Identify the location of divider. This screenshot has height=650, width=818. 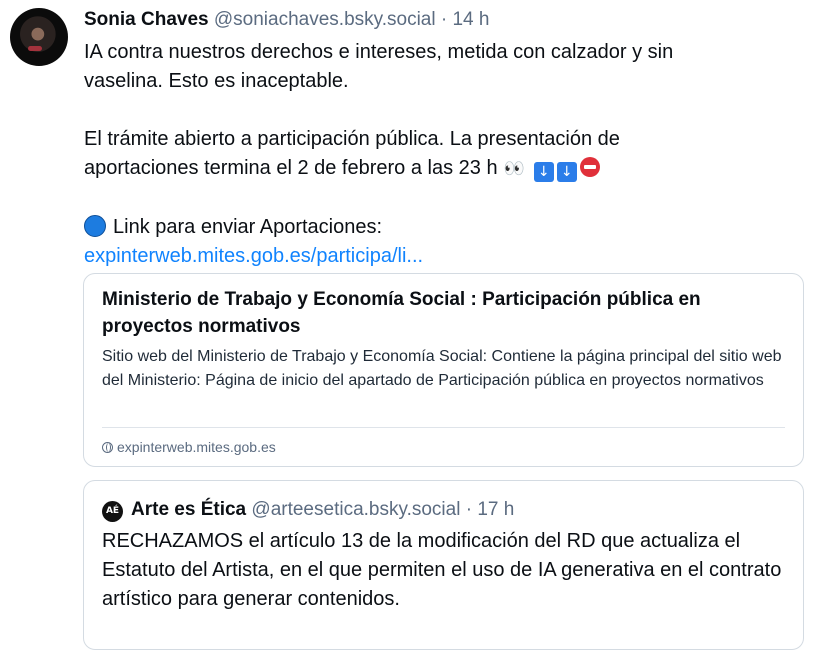
(443, 427).